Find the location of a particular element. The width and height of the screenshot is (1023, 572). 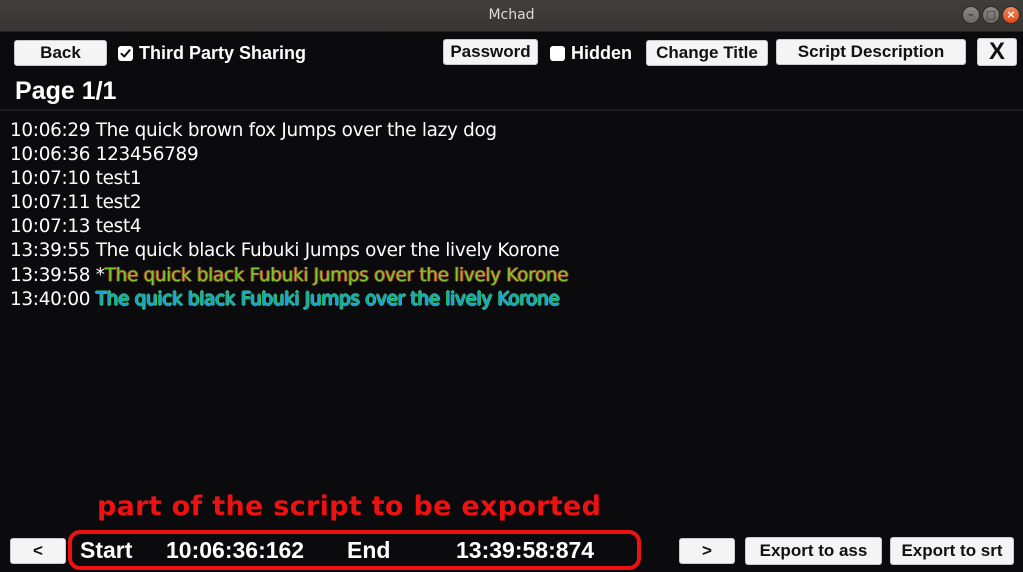

start-label: Start is located at coordinates (106, 550).